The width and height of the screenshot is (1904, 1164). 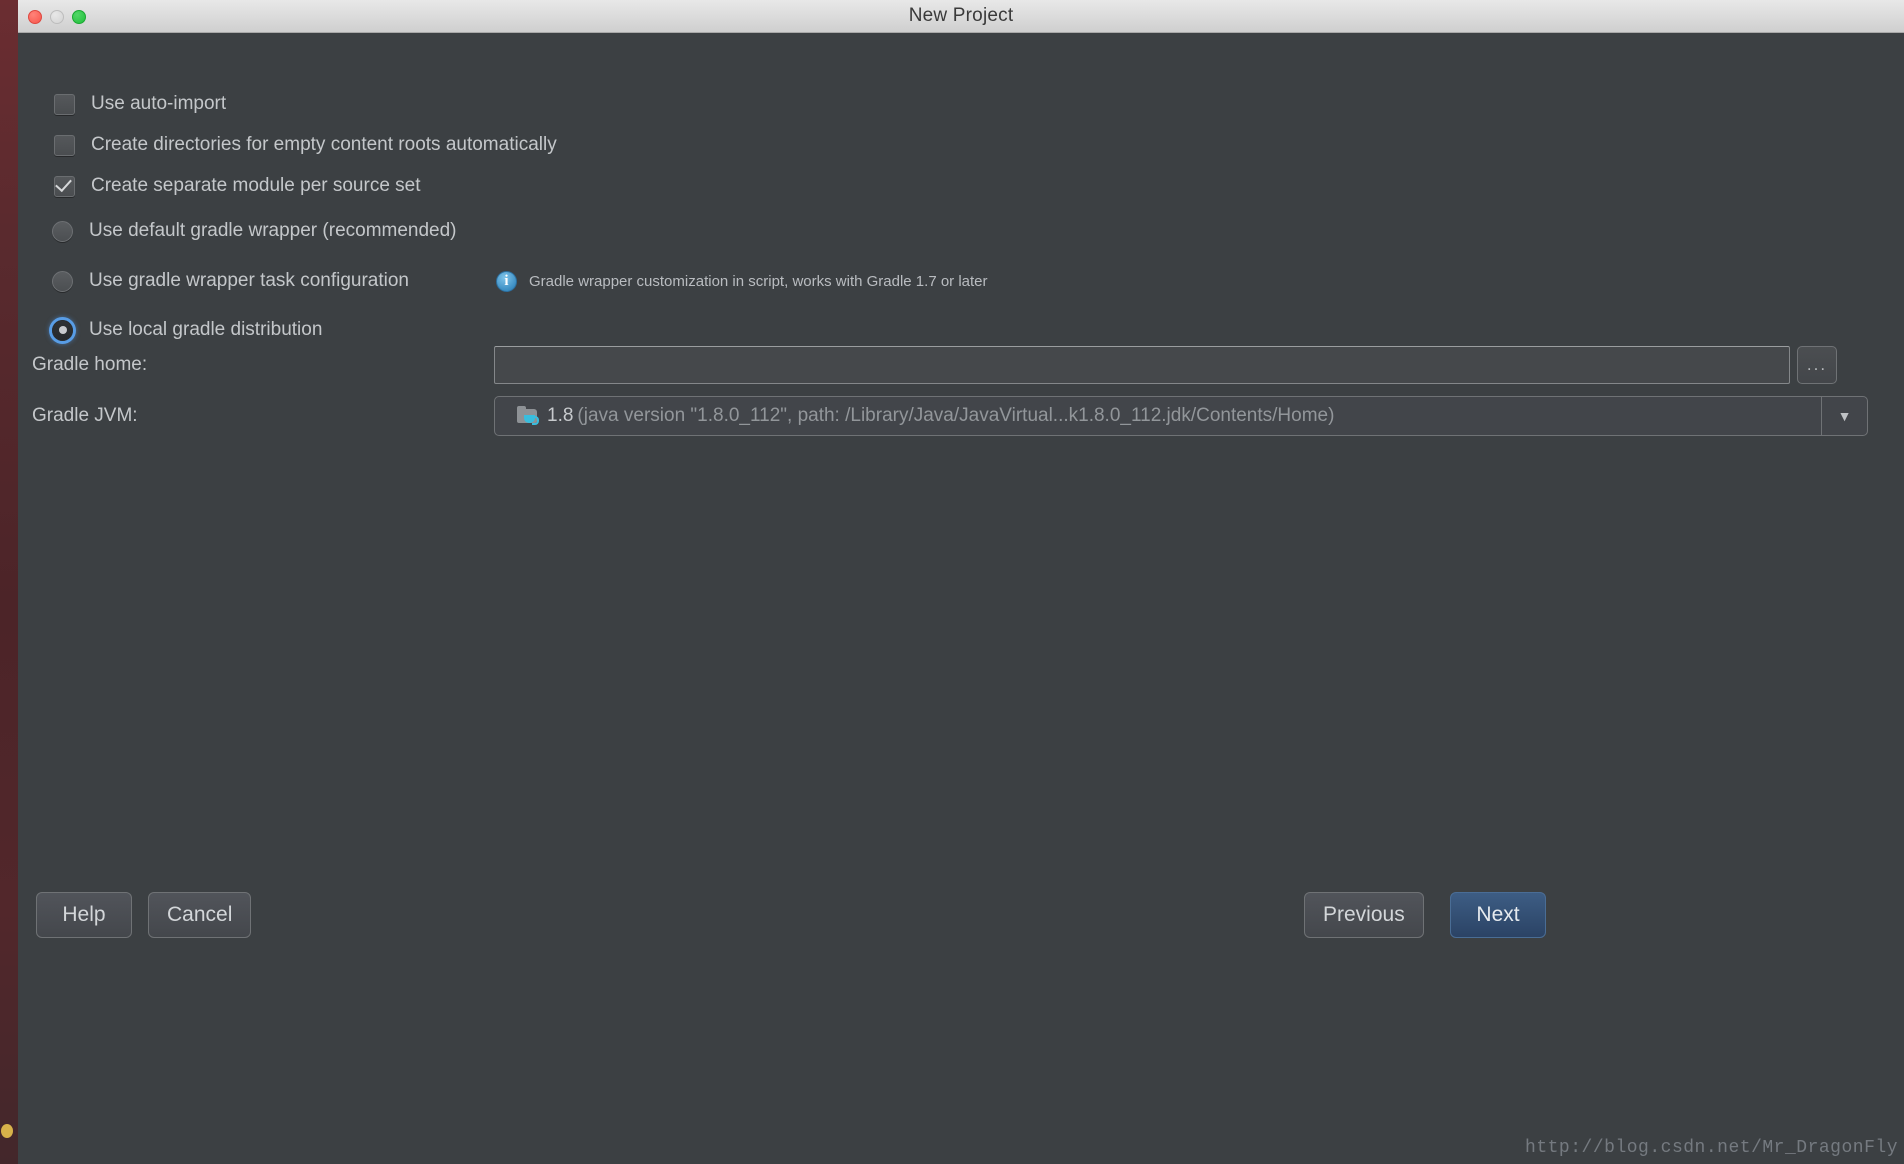 I want to click on option-label: Use local gradle distribution, so click(x=206, y=329).